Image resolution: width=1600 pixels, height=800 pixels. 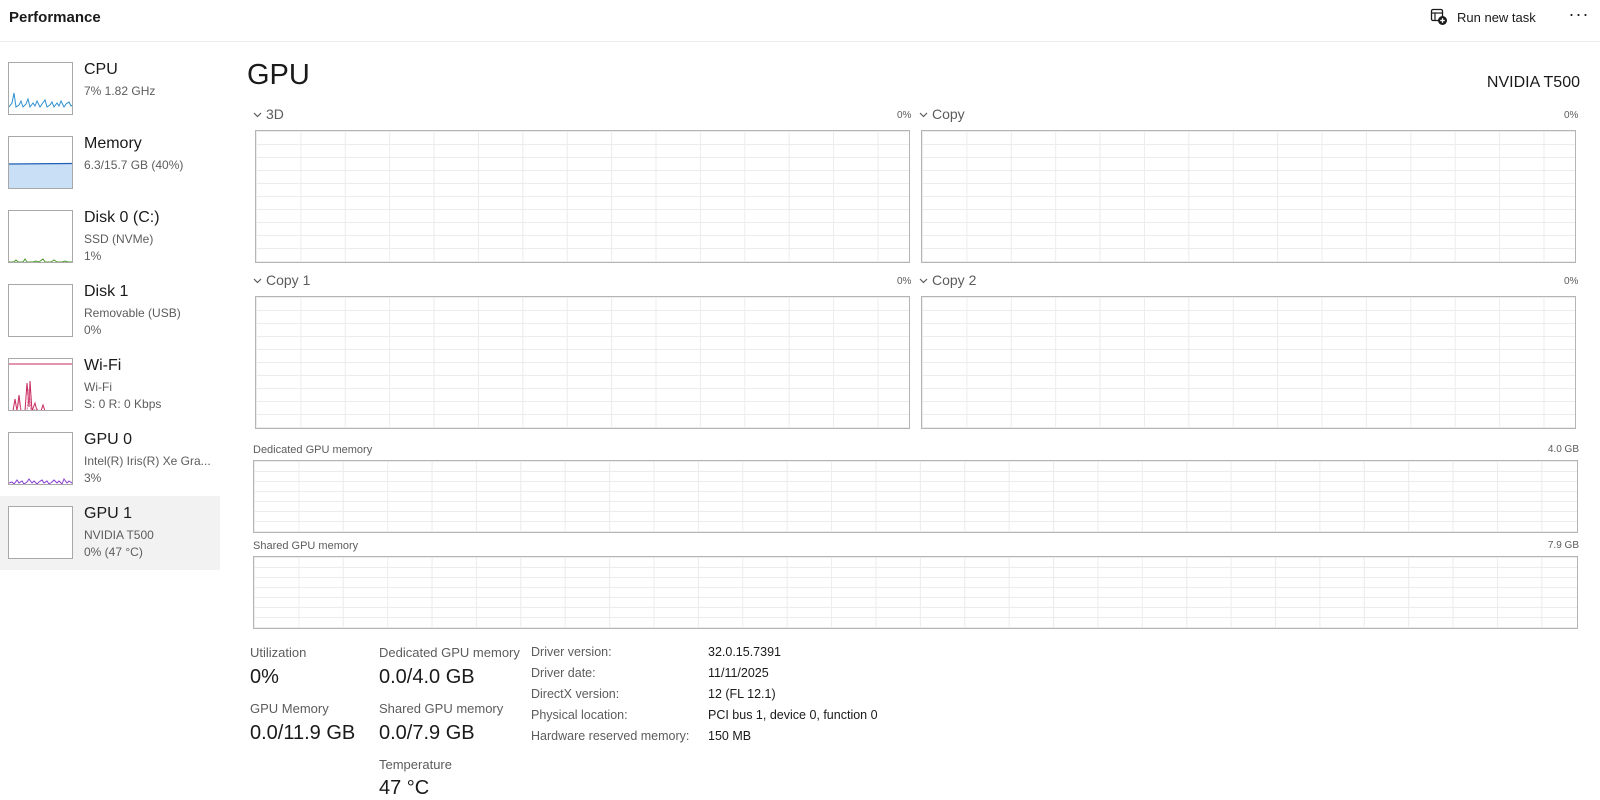 I want to click on run-task-icon, so click(x=1439, y=17).